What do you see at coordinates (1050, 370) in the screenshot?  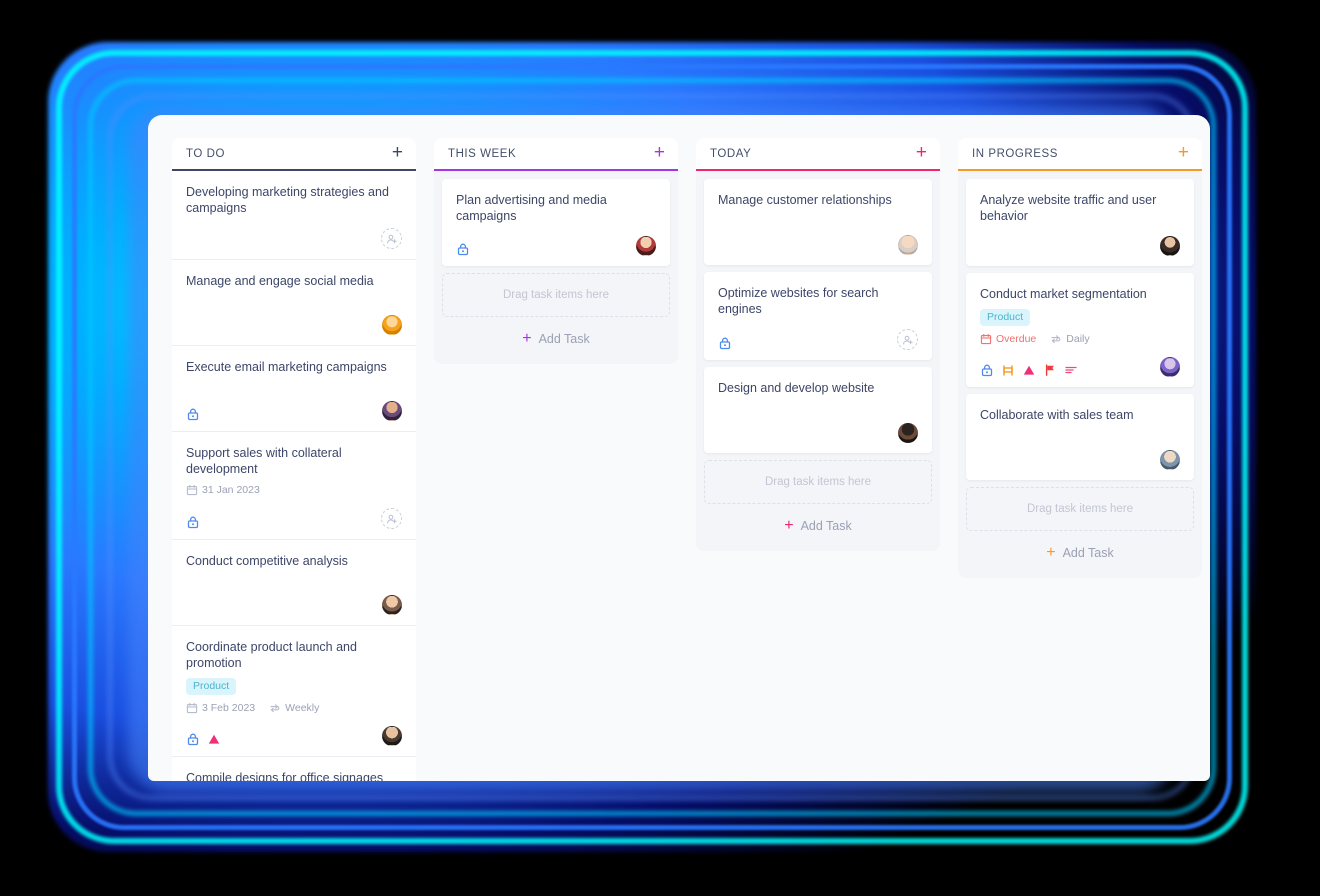 I see `flag-icon` at bounding box center [1050, 370].